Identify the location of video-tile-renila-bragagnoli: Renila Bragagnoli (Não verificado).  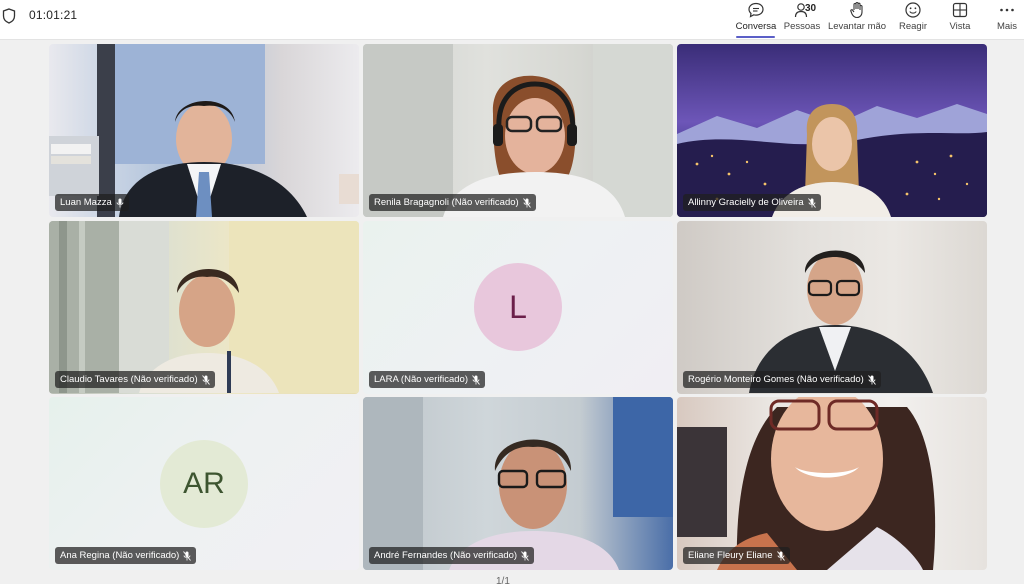
(518, 130).